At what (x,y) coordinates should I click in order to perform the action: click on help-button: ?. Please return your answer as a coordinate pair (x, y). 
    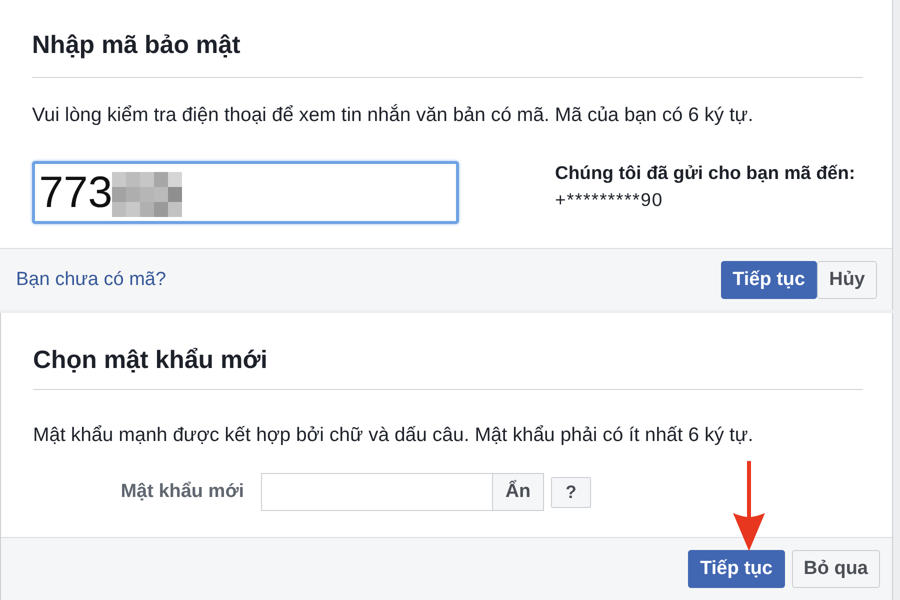
    Looking at the image, I should click on (571, 492).